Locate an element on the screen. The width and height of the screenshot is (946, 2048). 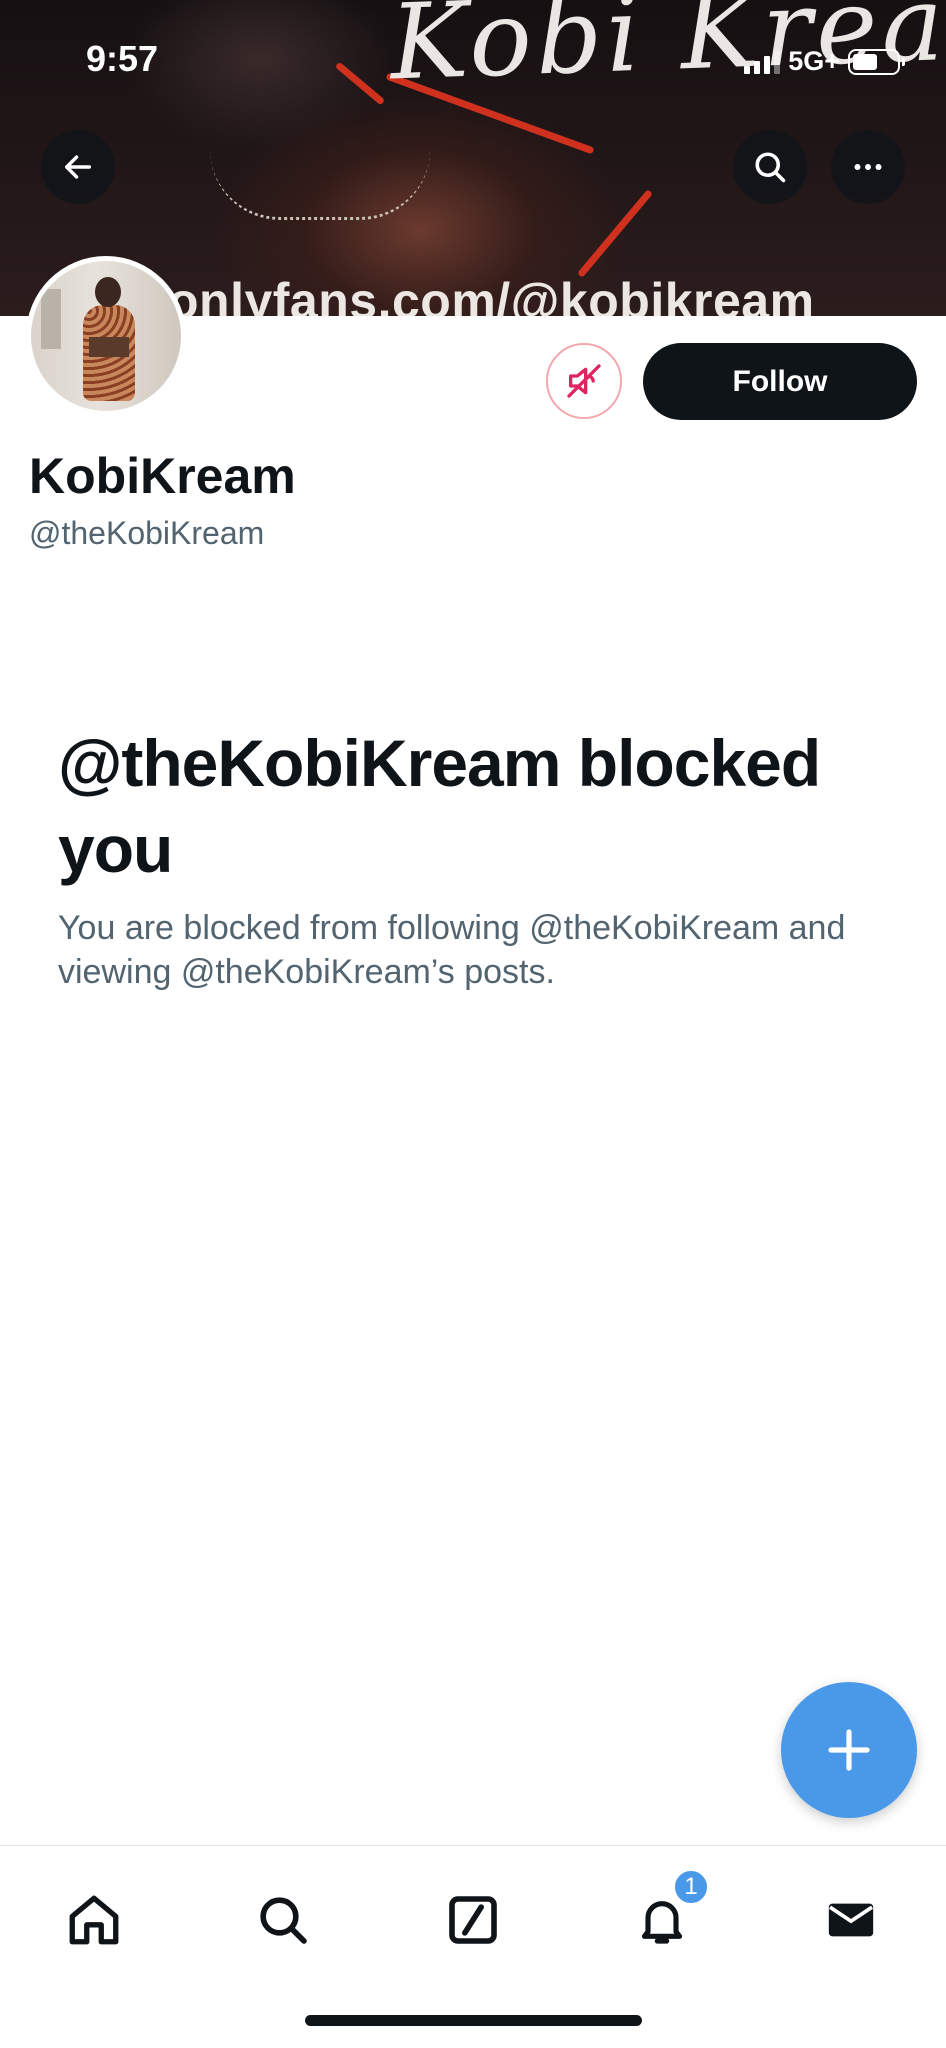
more-button is located at coordinates (868, 167).